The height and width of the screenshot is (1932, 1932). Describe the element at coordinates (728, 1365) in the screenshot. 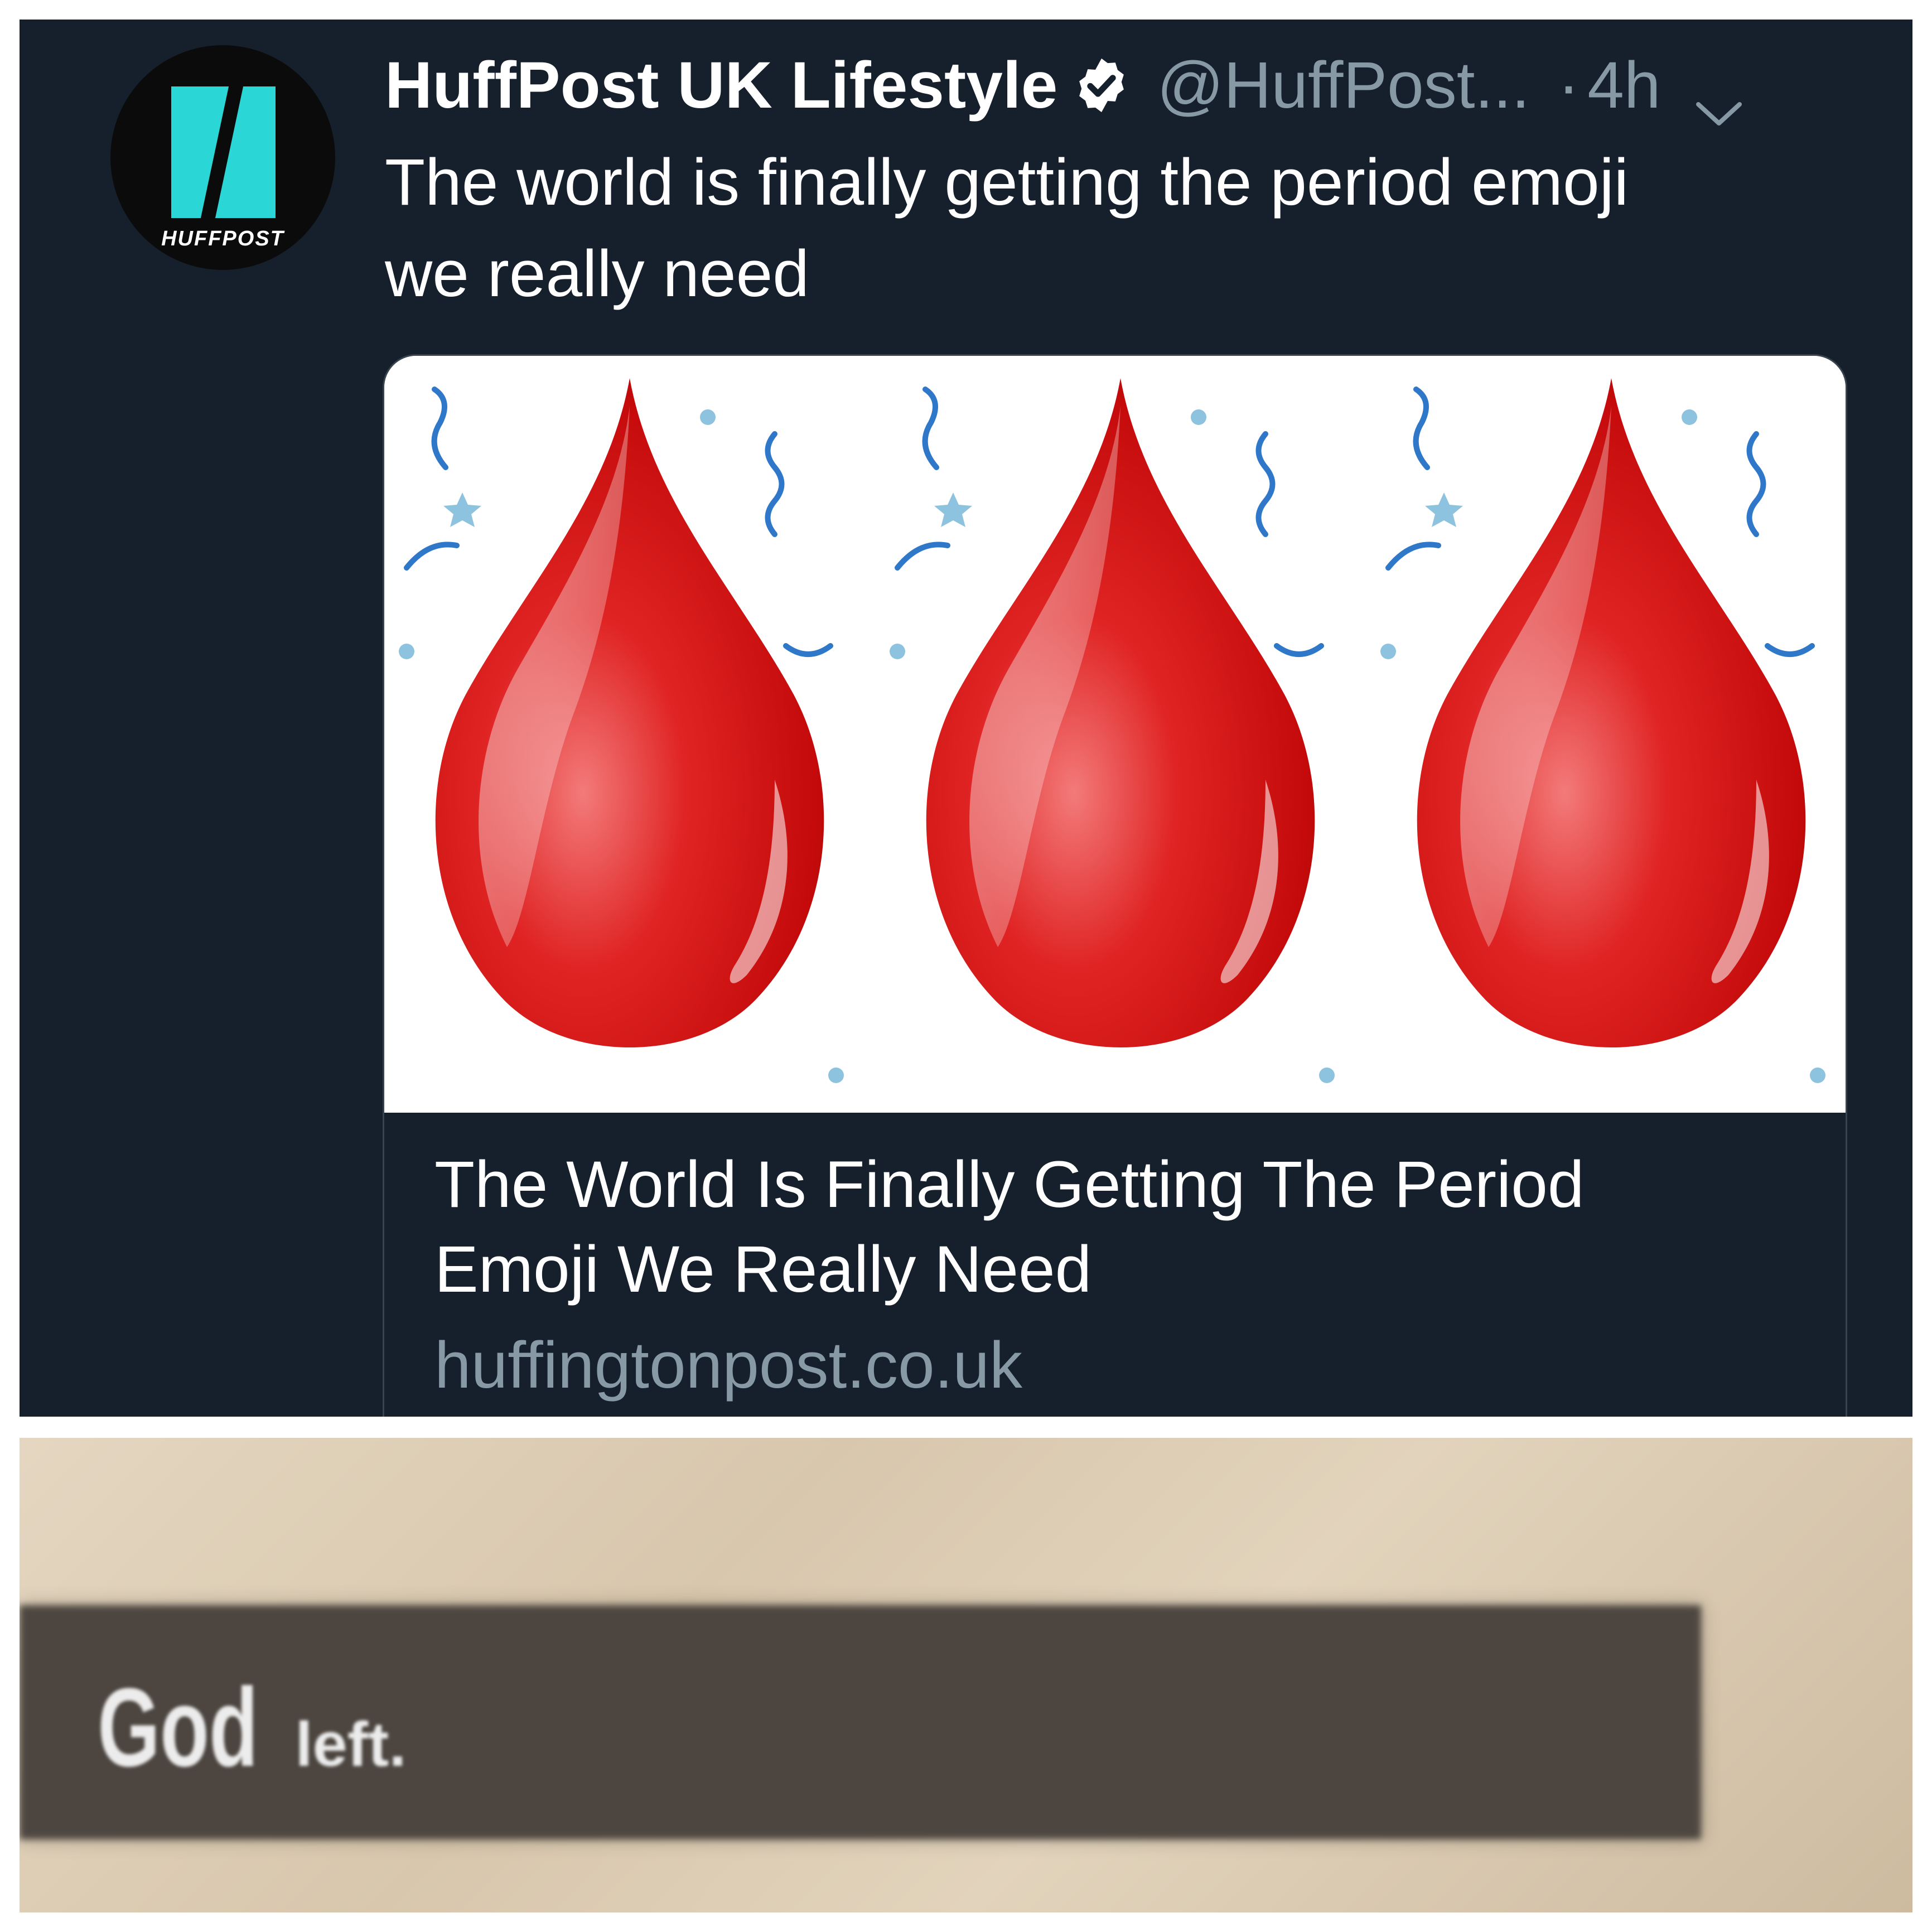

I see `card-domain: huffingtonpost.co.uk` at that location.